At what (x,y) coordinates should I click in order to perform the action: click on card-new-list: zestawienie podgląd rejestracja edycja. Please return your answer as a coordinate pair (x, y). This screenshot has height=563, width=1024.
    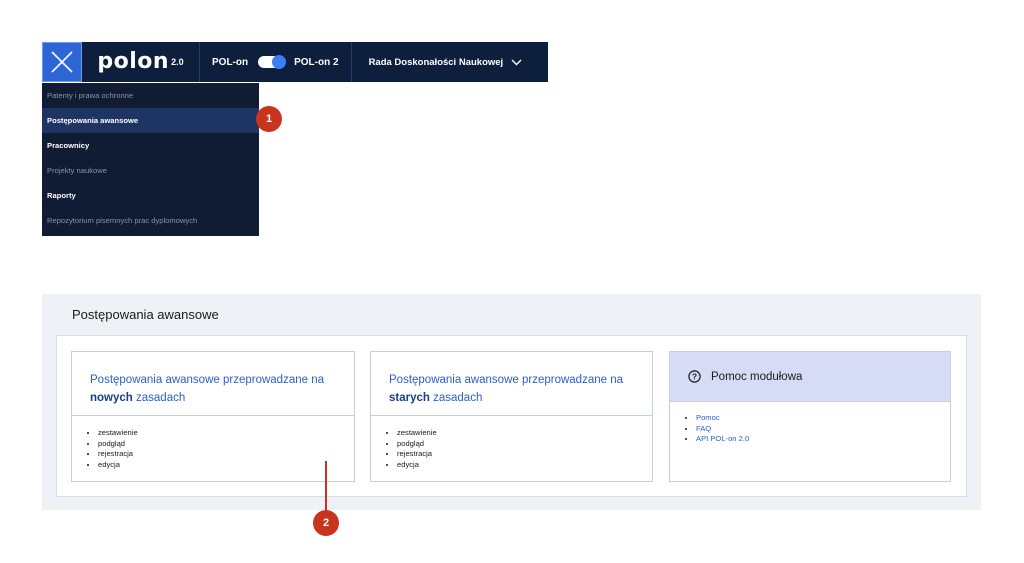
    Looking at the image, I should click on (213, 449).